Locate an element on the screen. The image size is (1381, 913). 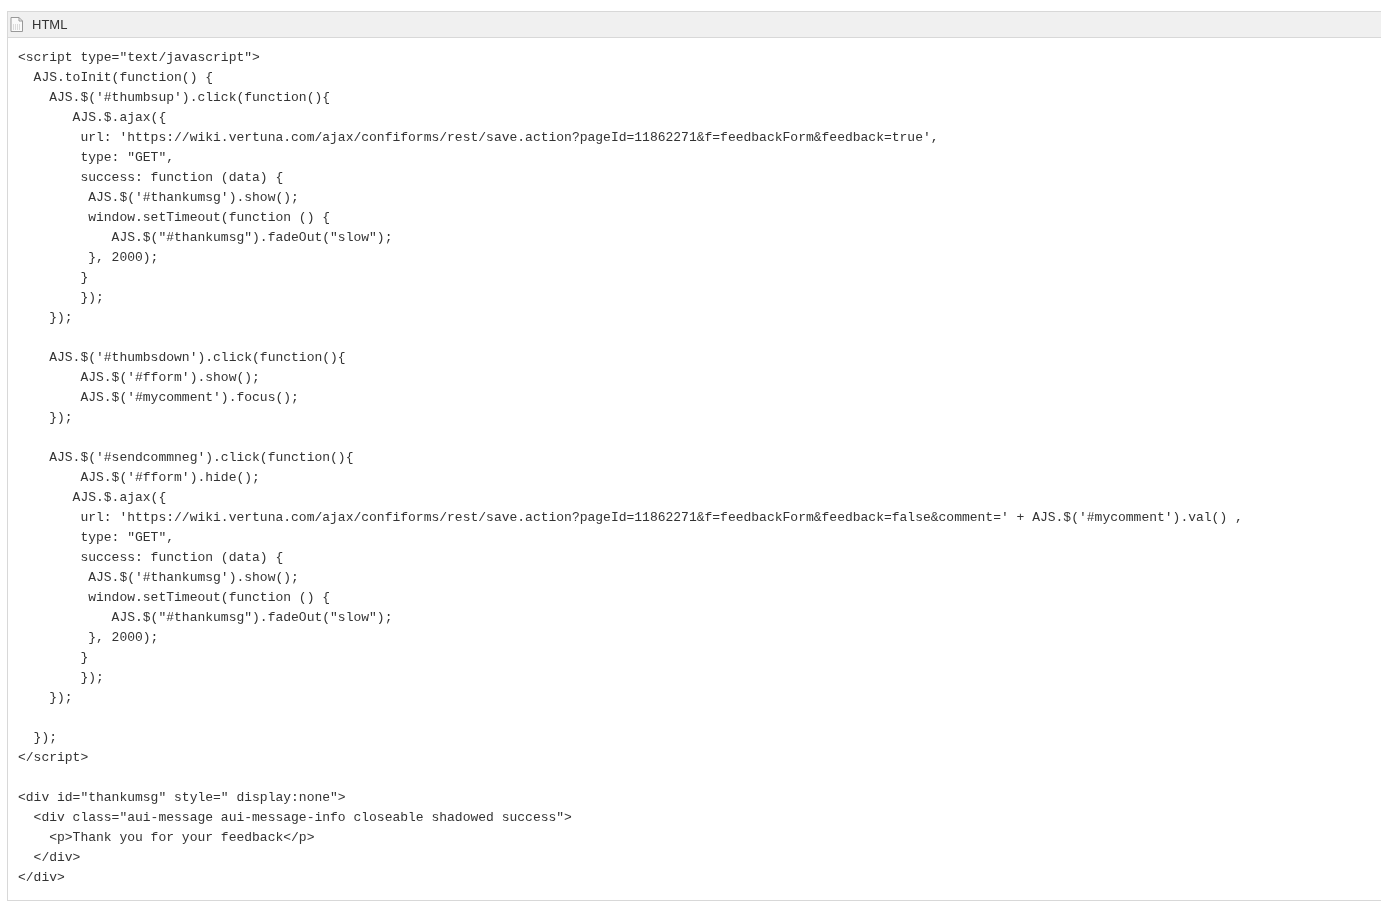
code-line: </script> is located at coordinates (53, 758).